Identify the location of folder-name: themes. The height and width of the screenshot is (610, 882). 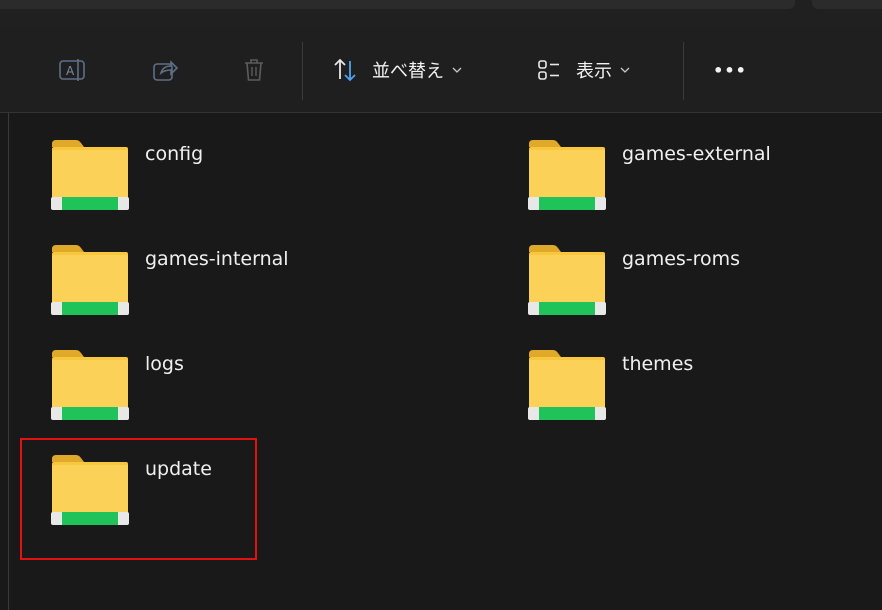
(658, 364).